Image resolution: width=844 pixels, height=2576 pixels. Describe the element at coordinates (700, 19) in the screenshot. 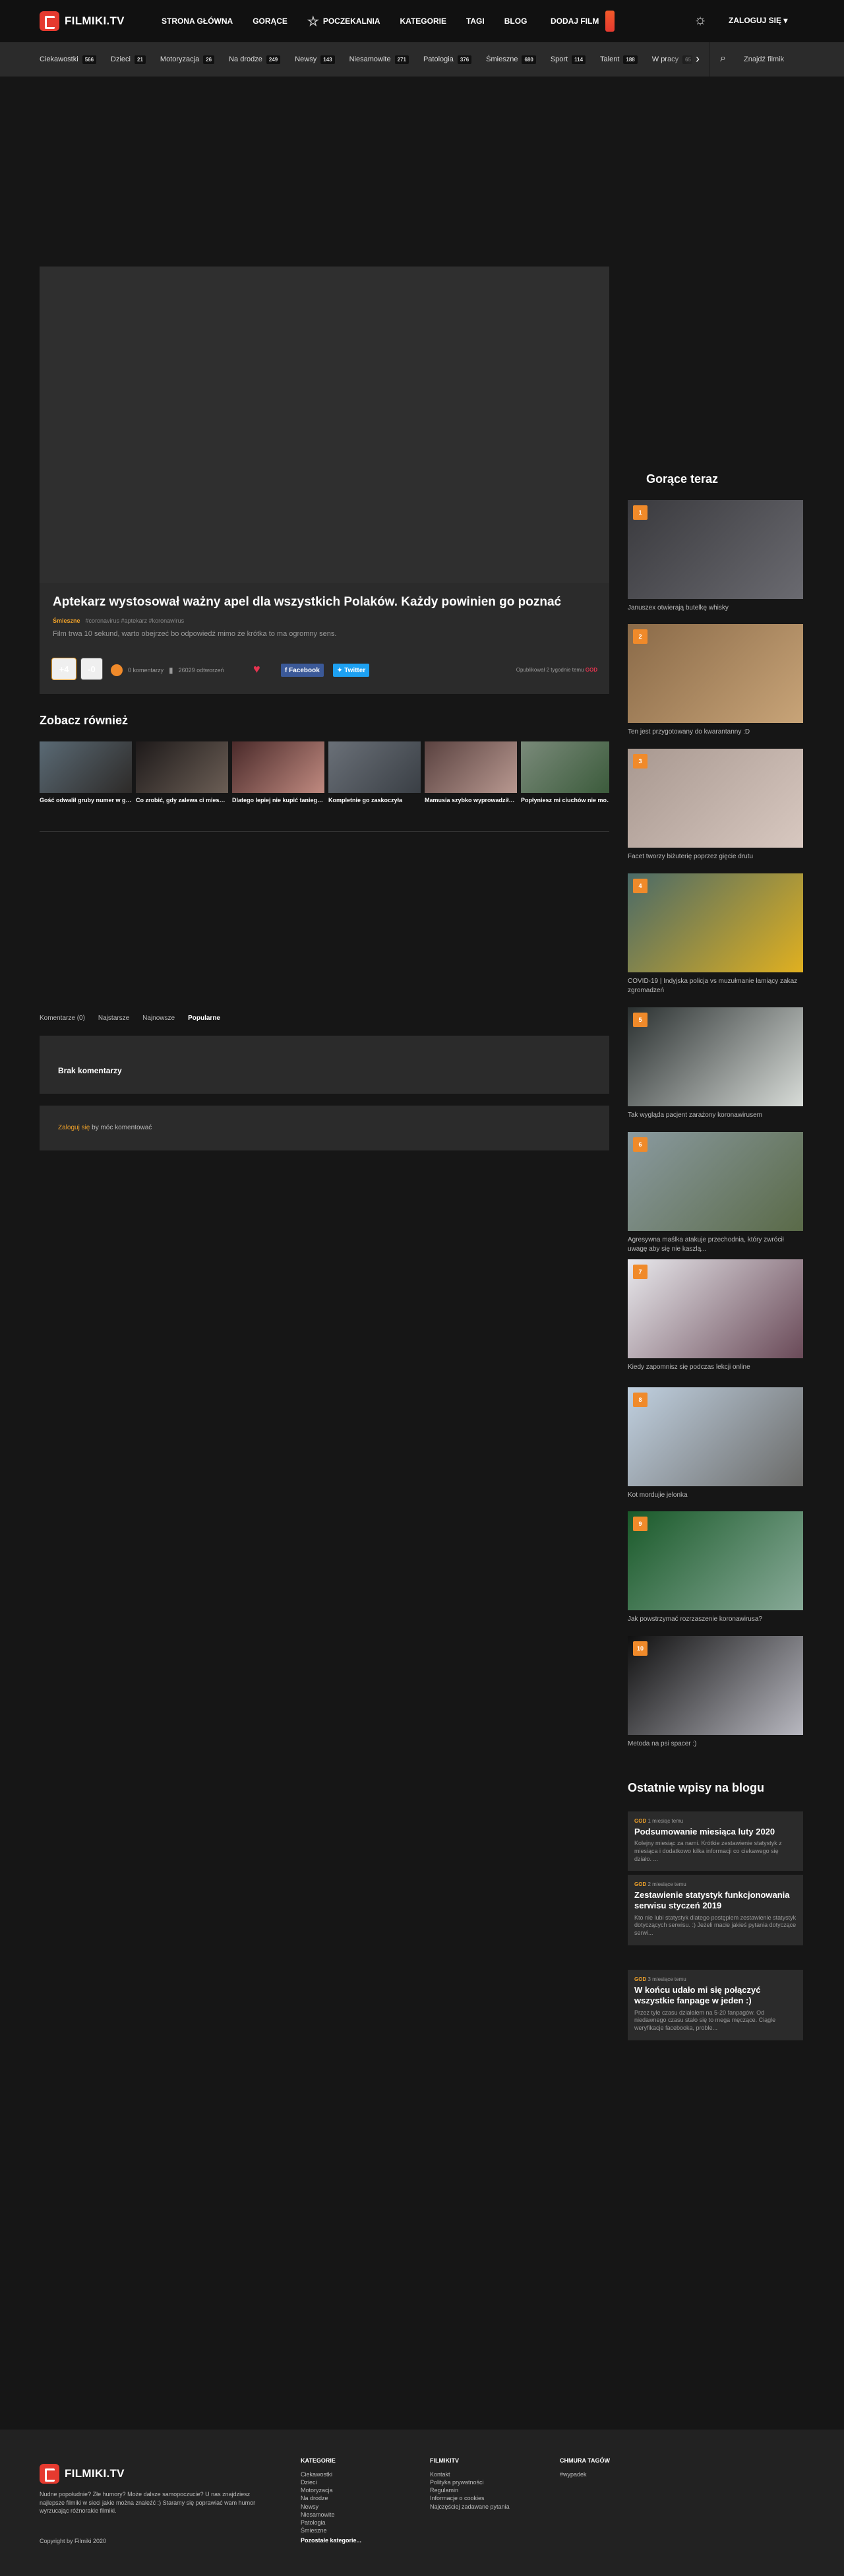

I see `theme-toggle-icon: ☼` at that location.